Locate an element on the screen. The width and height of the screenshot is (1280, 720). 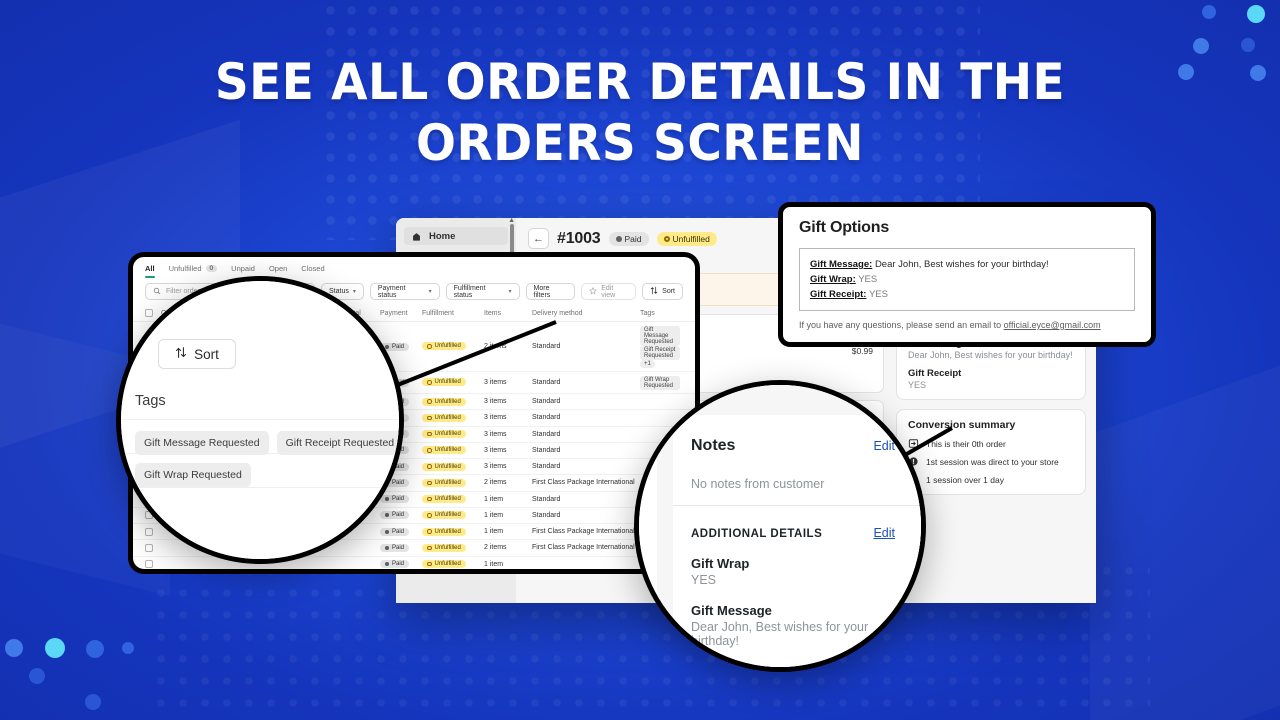
table-row: PaidUnfulfilled2 itemsStandard is located at coordinates (414, 573).